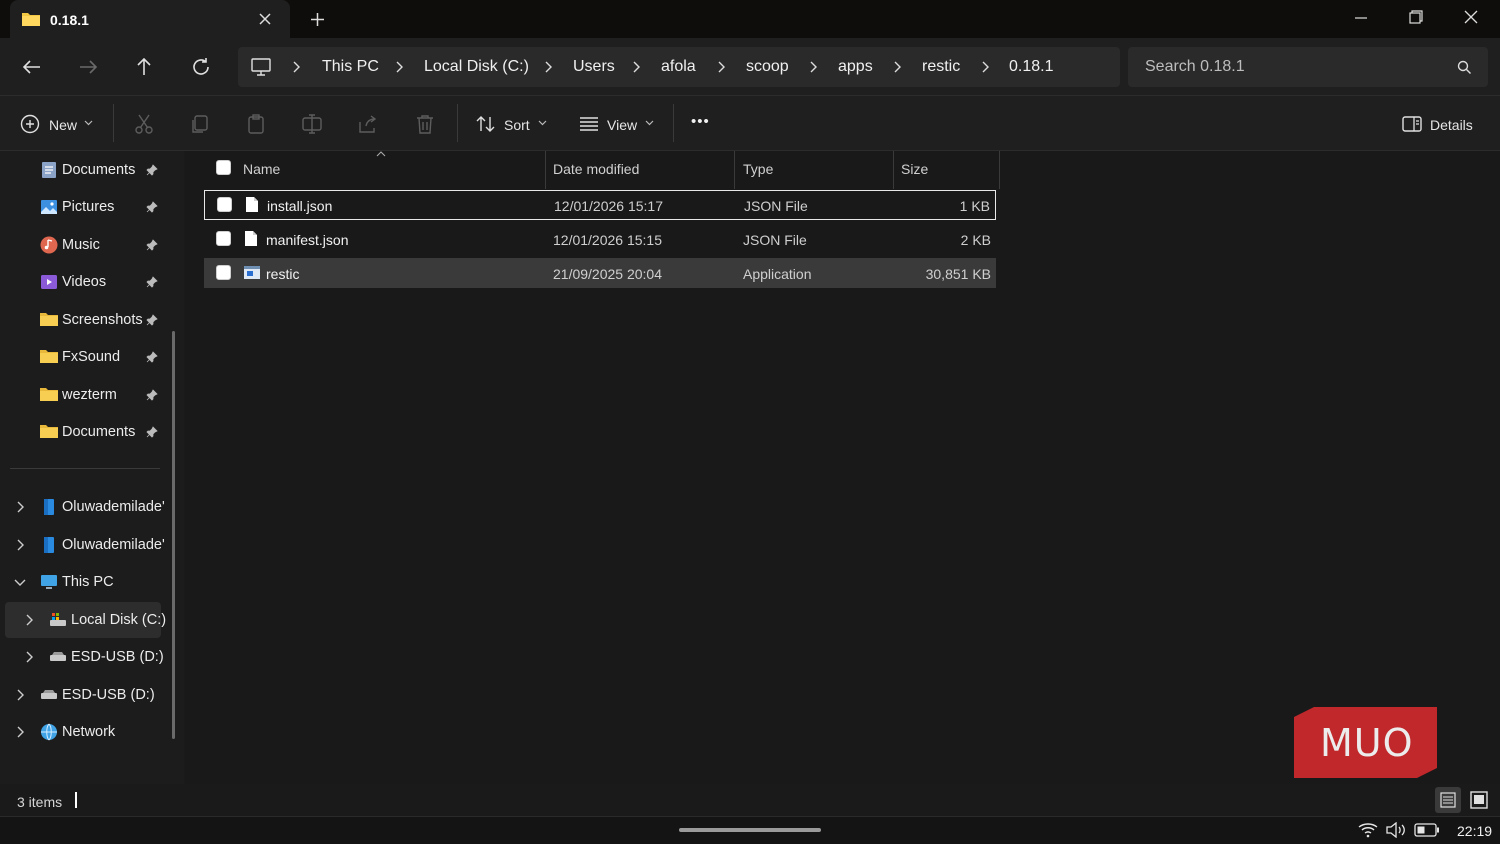  I want to click on sidebar-item-videos: Videos, so click(85, 282).